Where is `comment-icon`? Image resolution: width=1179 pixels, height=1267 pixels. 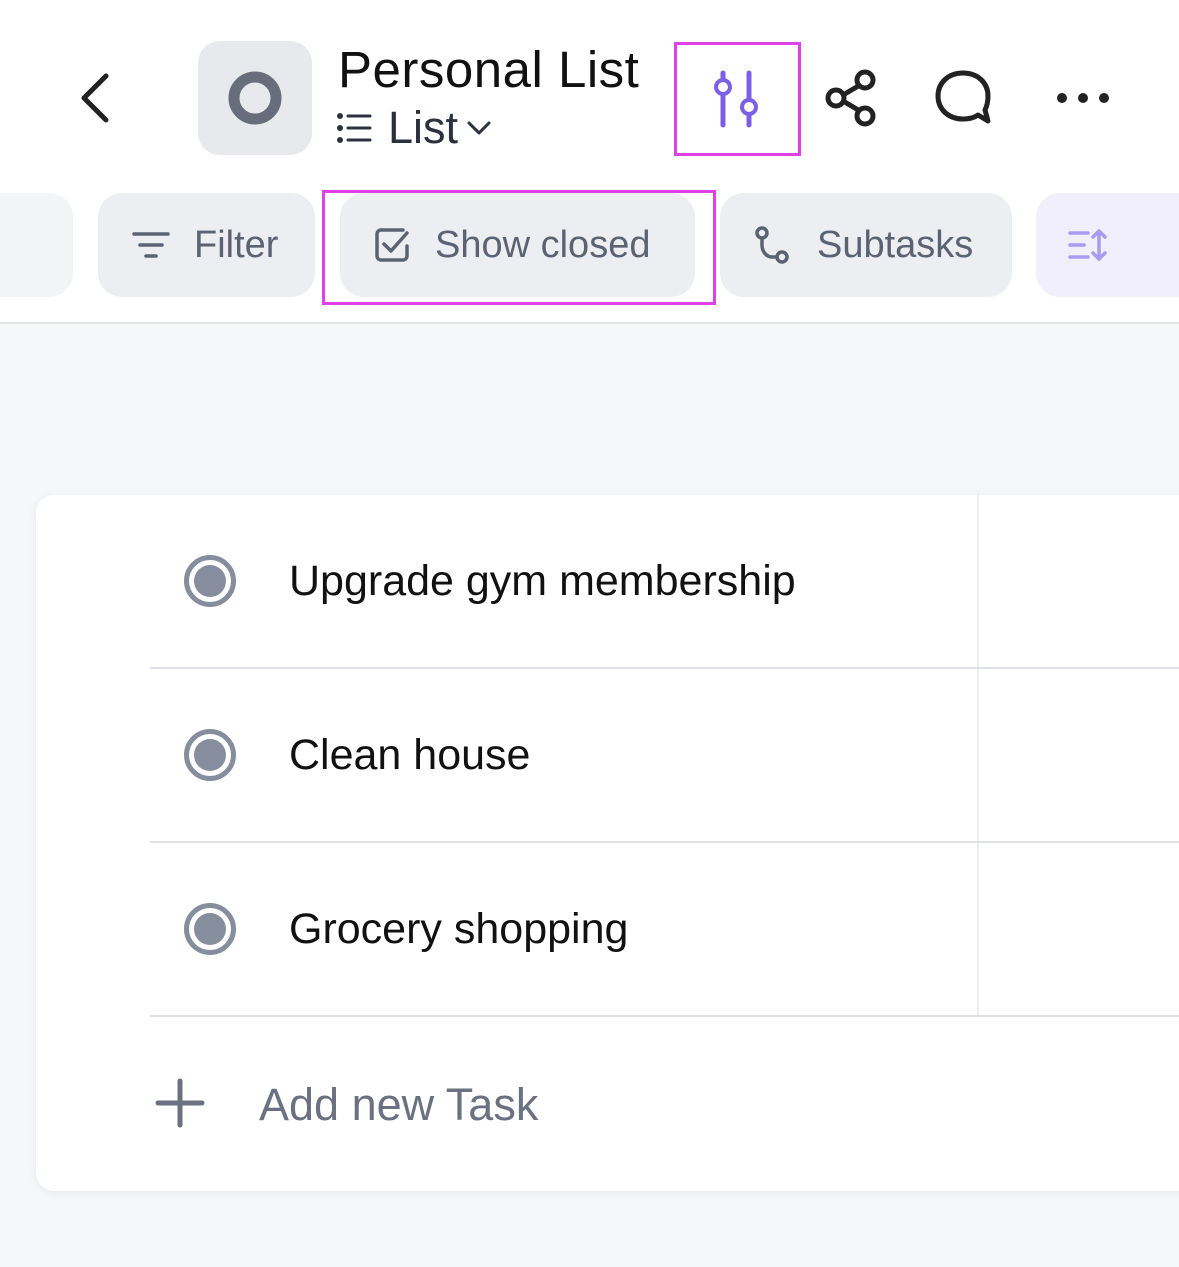 comment-icon is located at coordinates (963, 97).